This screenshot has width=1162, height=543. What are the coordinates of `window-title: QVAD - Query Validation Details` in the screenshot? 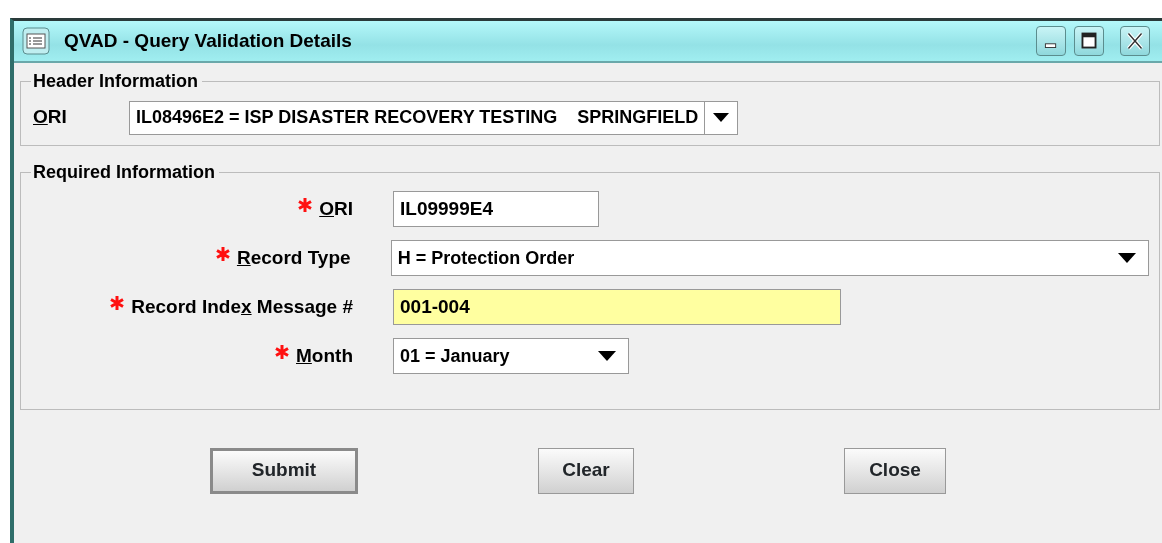 It's located at (208, 40).